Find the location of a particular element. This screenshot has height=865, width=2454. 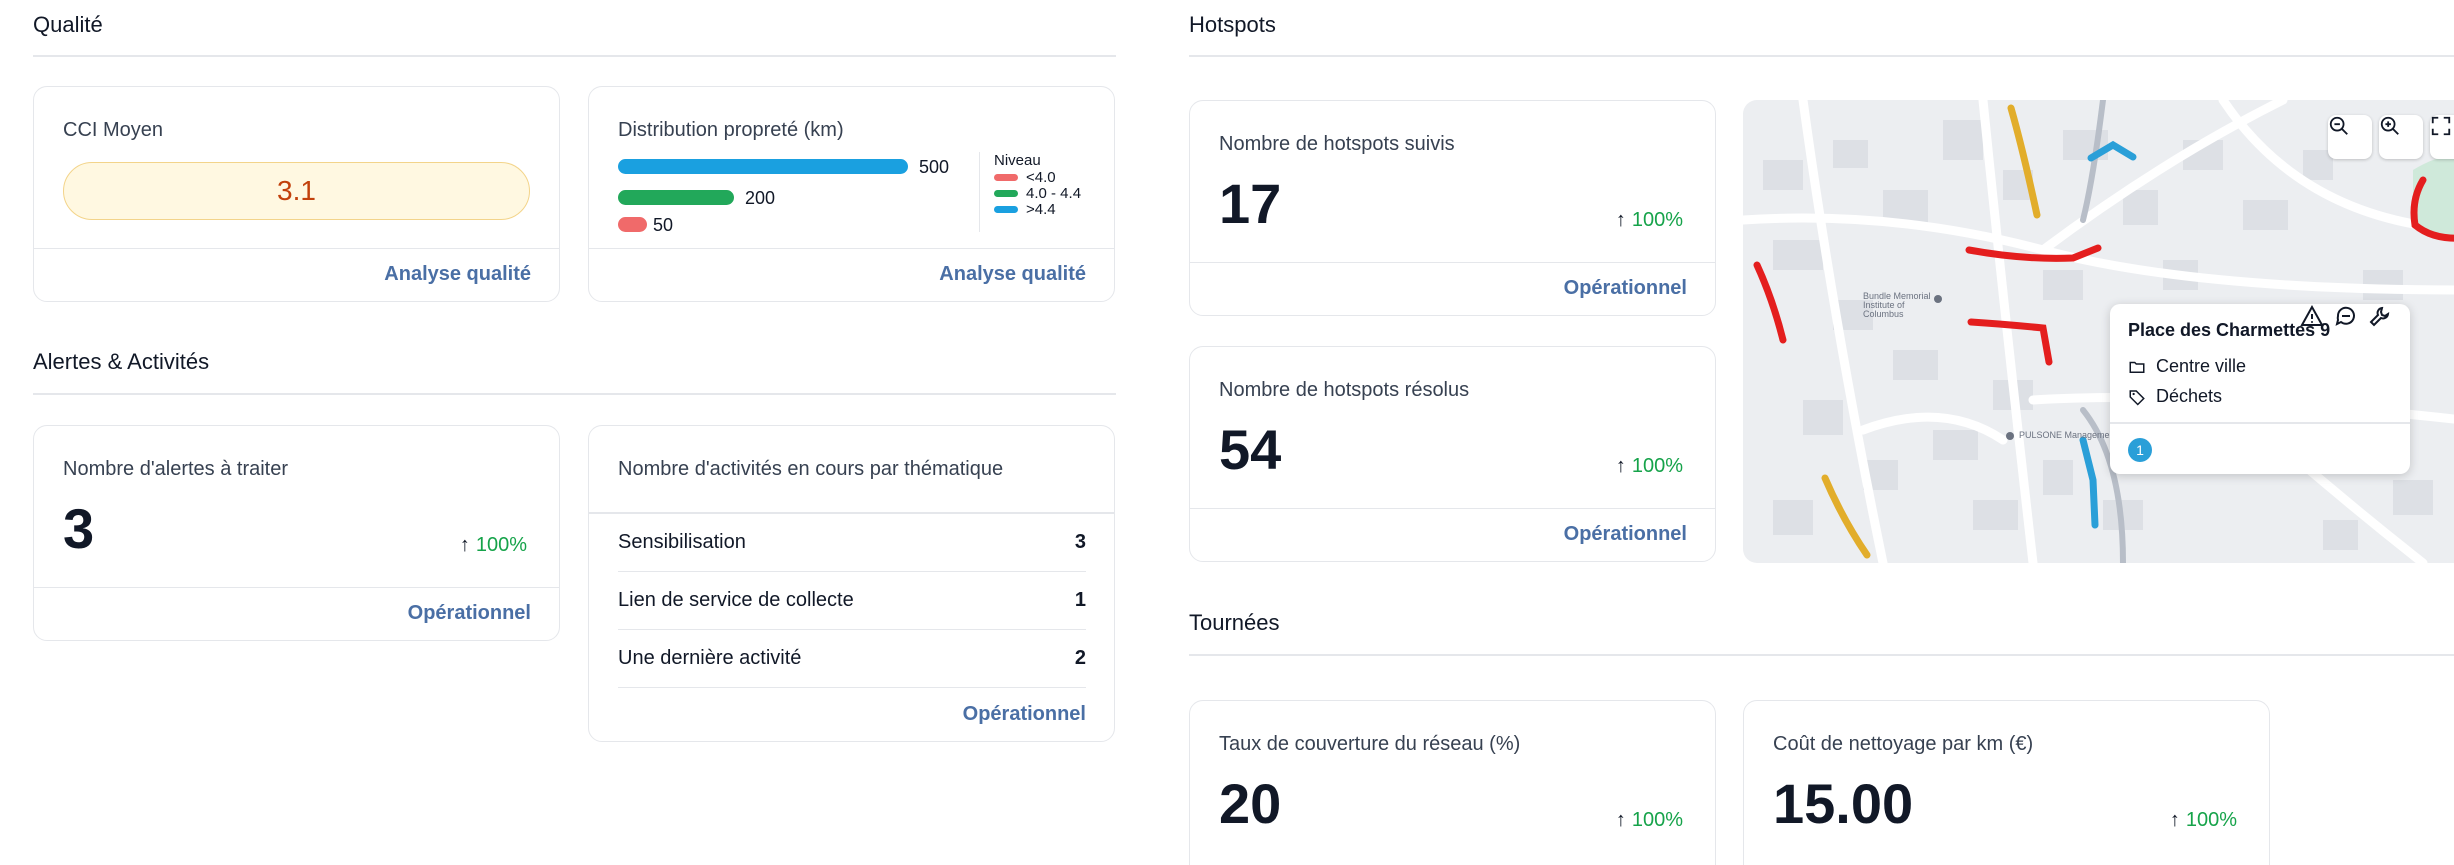

activity-row: Une dernière activité 2 is located at coordinates (852, 659).